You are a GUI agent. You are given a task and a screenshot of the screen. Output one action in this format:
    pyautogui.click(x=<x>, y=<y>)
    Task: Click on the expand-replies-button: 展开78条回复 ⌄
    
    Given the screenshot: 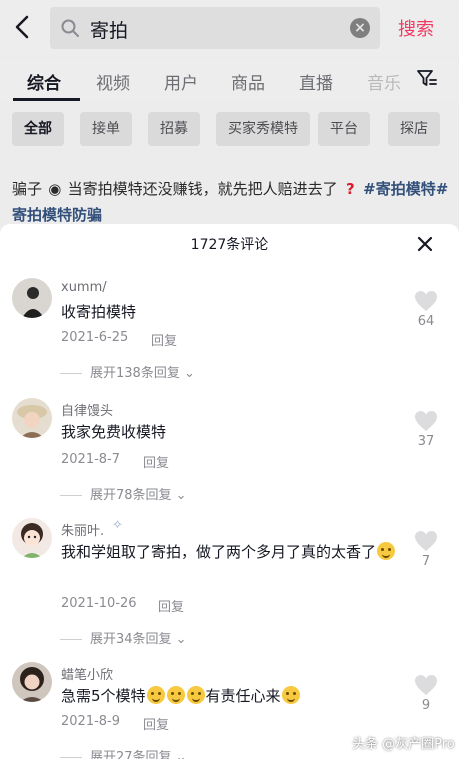 What is the action you would take?
    pyautogui.click(x=123, y=493)
    